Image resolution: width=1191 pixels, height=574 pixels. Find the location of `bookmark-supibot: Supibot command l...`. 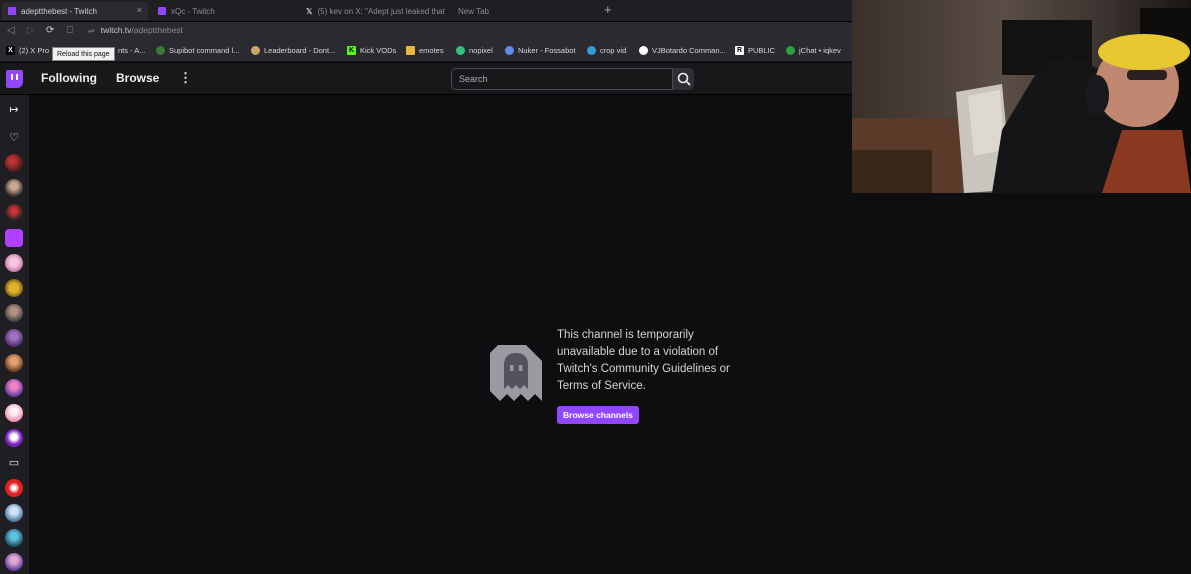

bookmark-supibot: Supibot command l... is located at coordinates (197, 50).